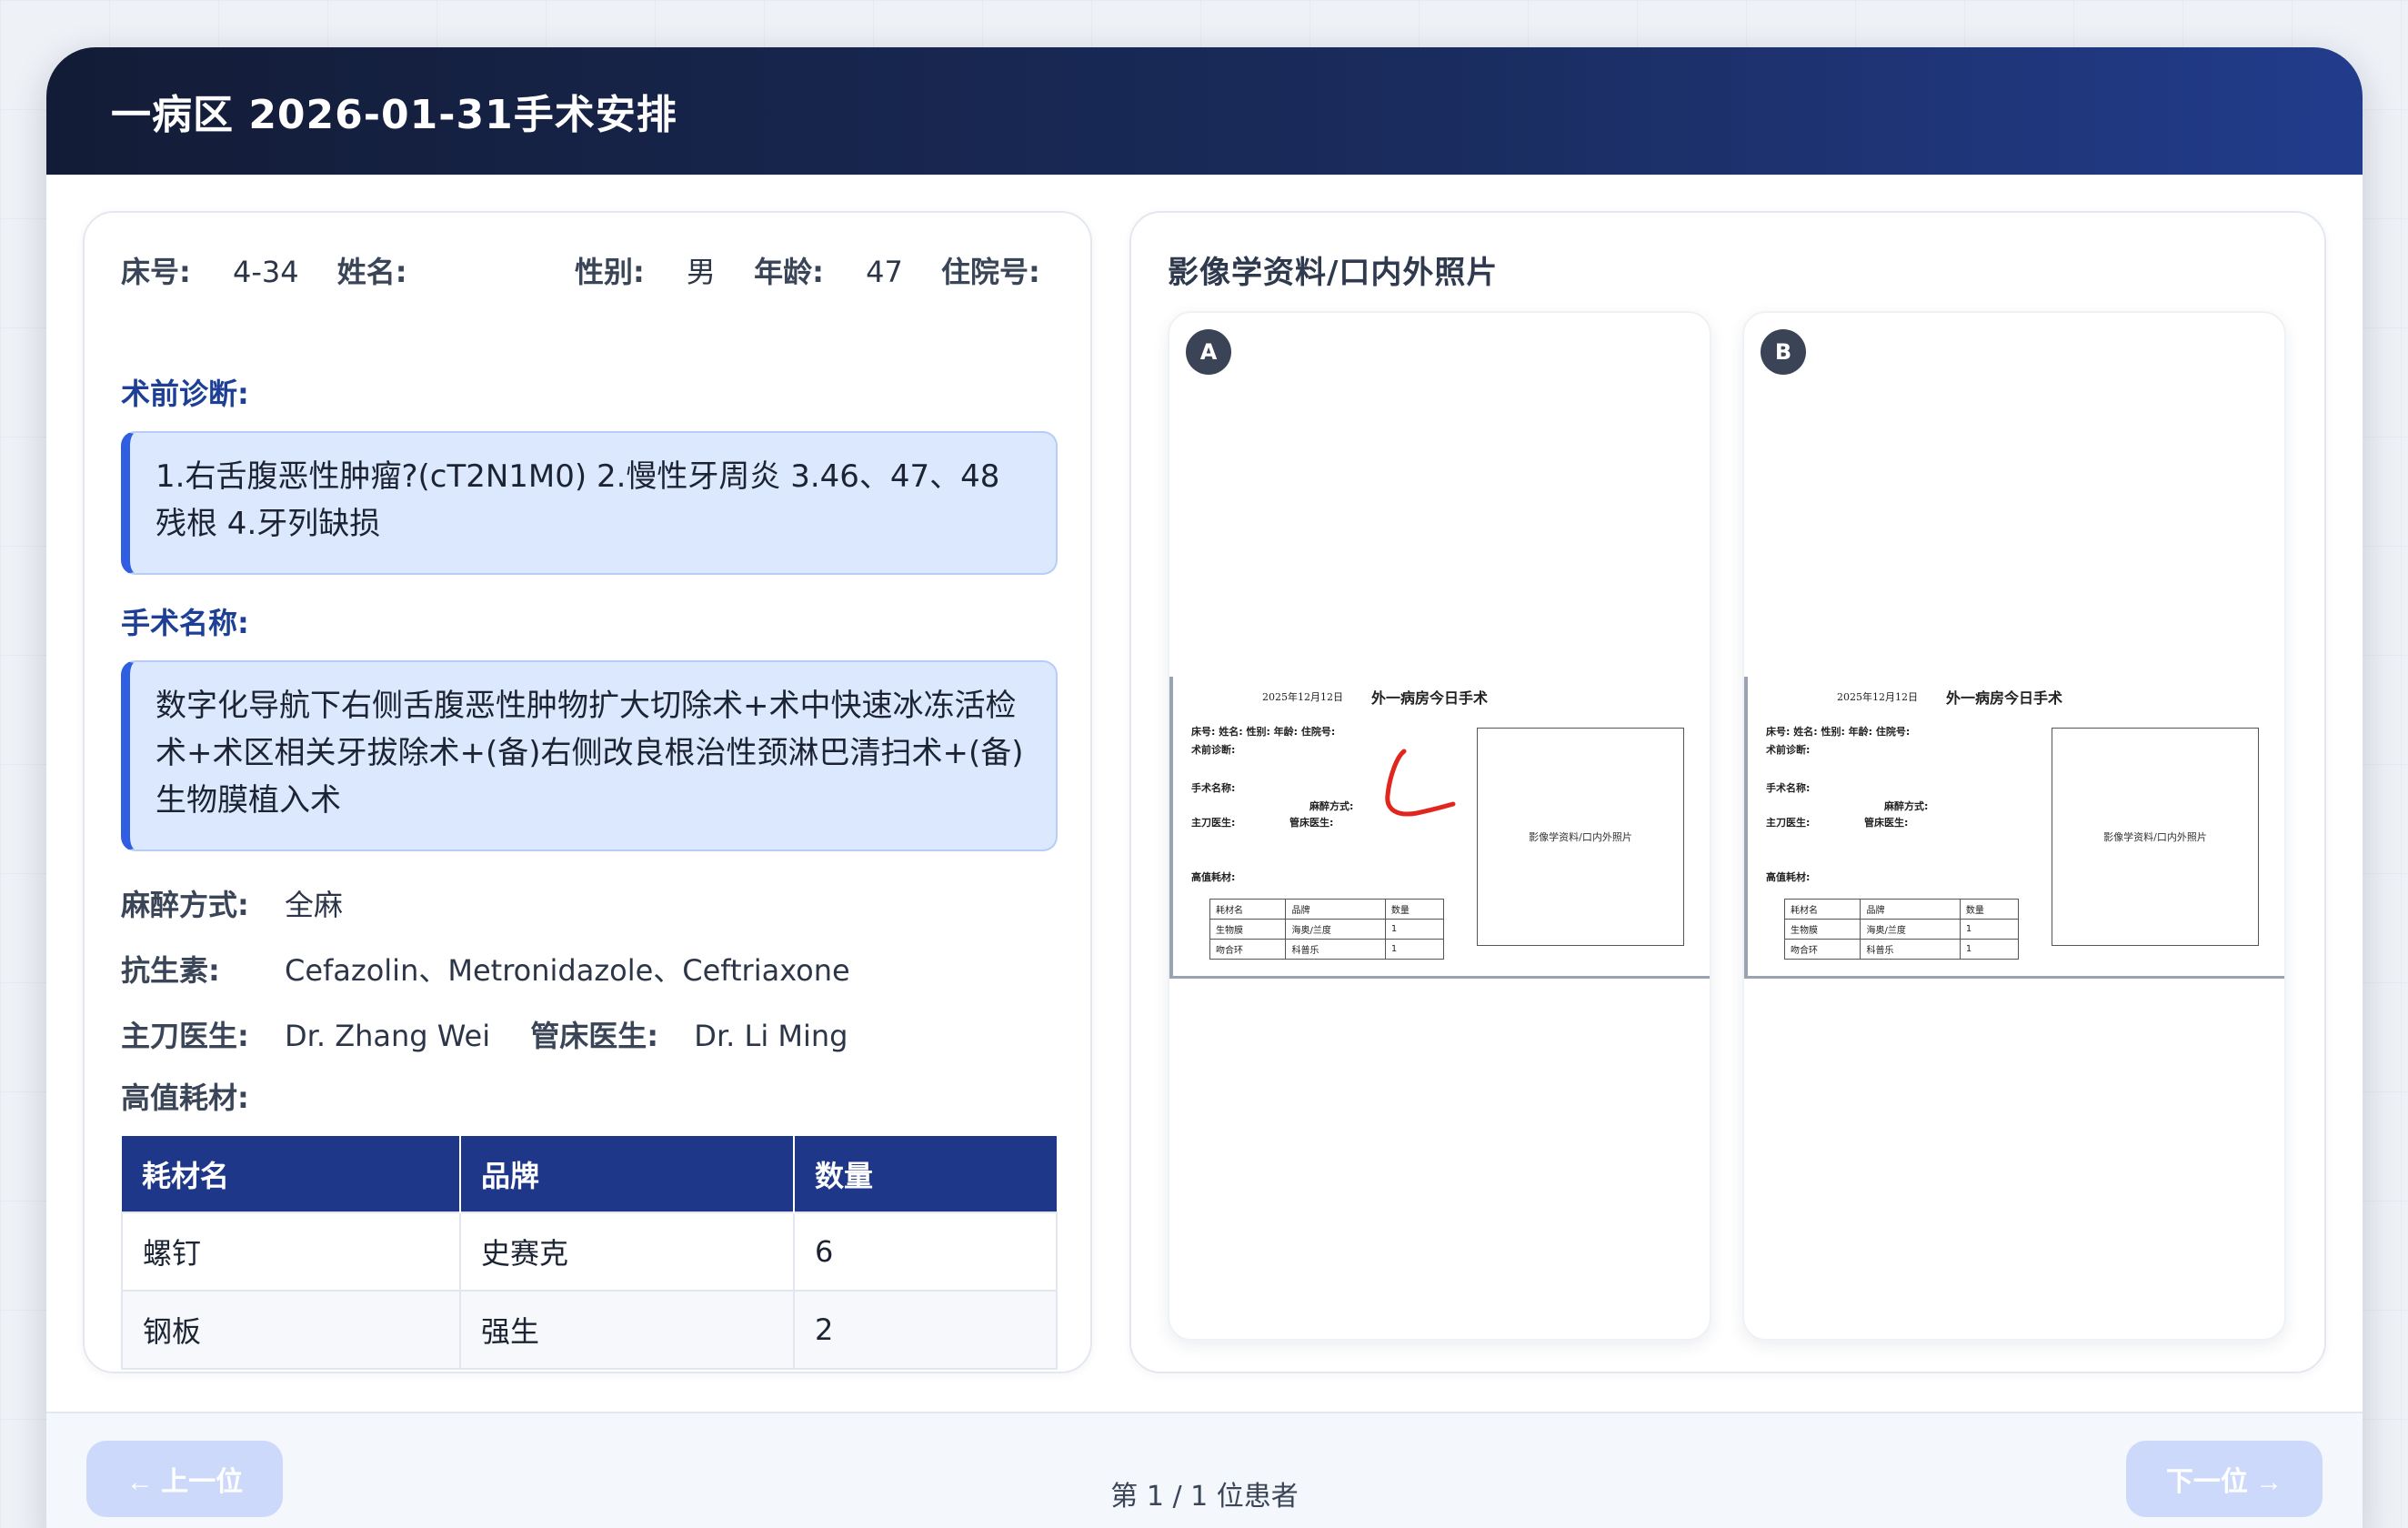 The height and width of the screenshot is (1528, 2408). I want to click on next-patient-button: 下一位 →, so click(2224, 1479).